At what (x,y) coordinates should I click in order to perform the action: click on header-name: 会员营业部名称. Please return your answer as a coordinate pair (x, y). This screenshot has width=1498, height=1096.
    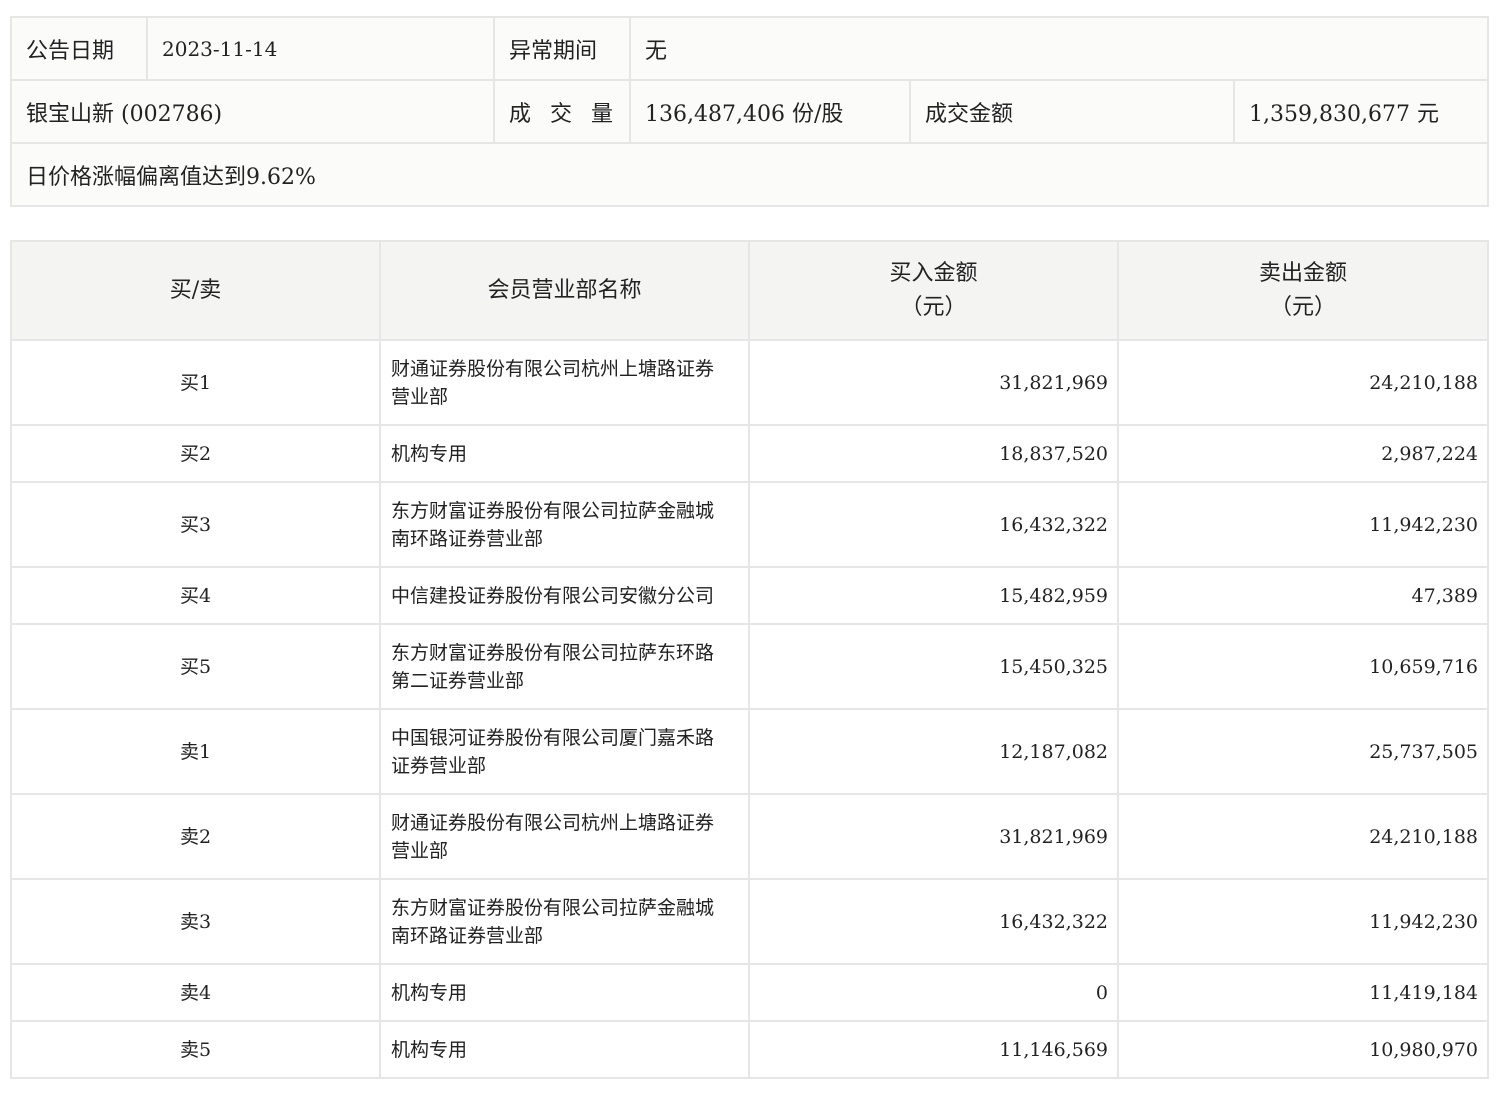
    Looking at the image, I should click on (564, 290).